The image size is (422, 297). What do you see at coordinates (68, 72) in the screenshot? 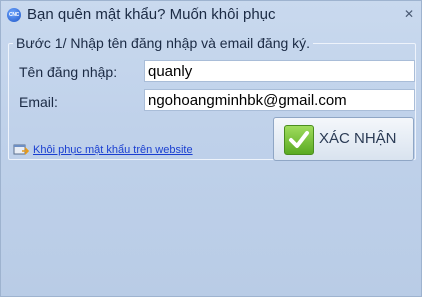
I see `username-label: Tên đăng nhập:` at bounding box center [68, 72].